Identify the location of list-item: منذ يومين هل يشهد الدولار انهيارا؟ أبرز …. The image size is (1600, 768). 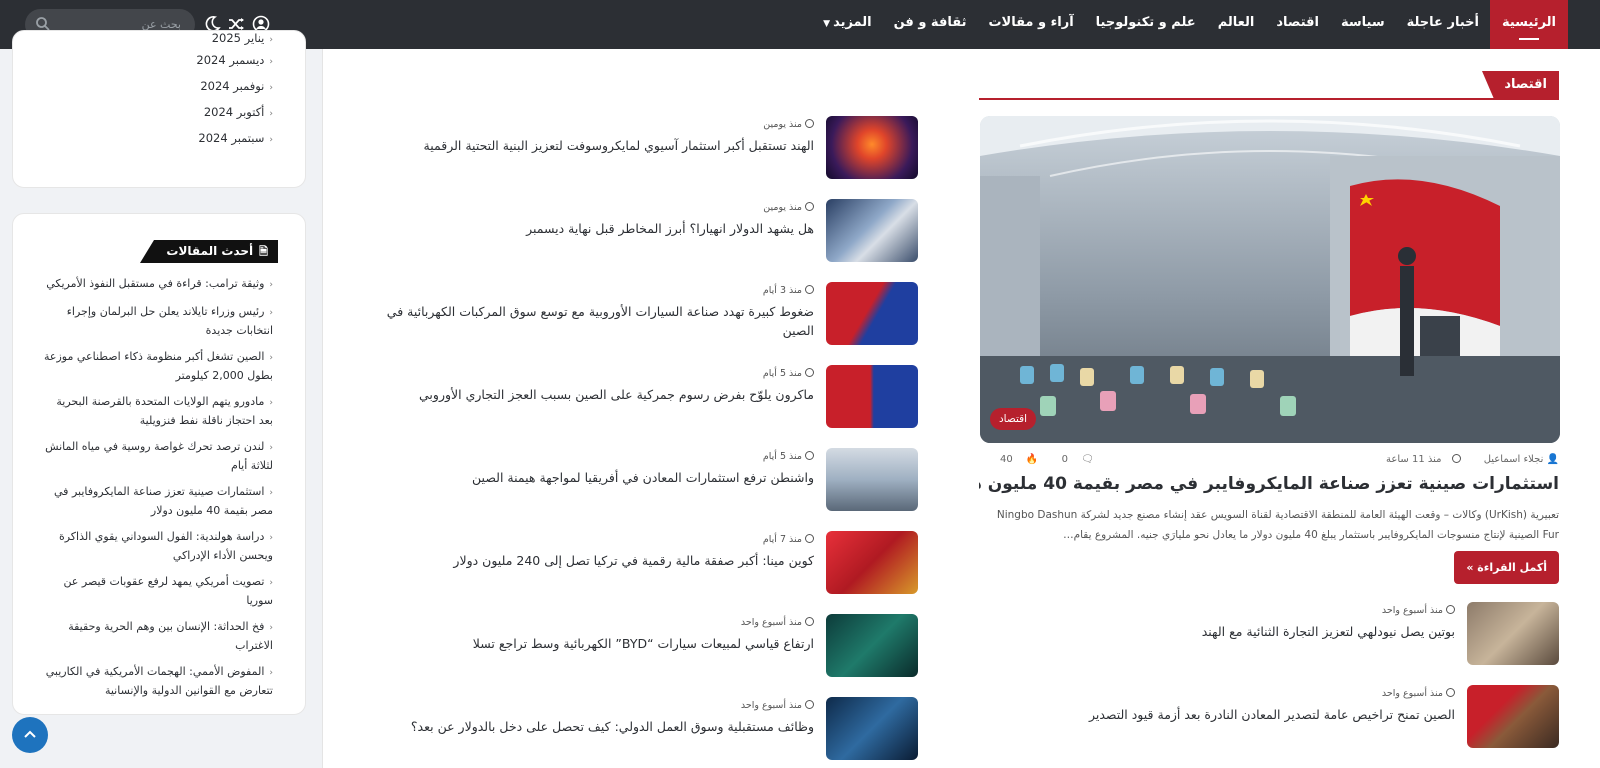
(640, 230).